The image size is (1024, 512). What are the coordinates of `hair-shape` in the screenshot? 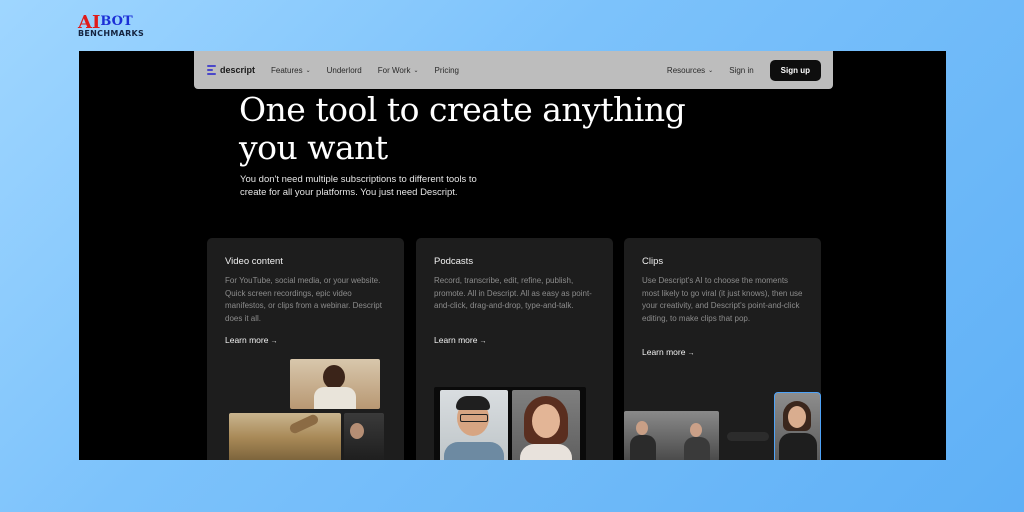 It's located at (473, 403).